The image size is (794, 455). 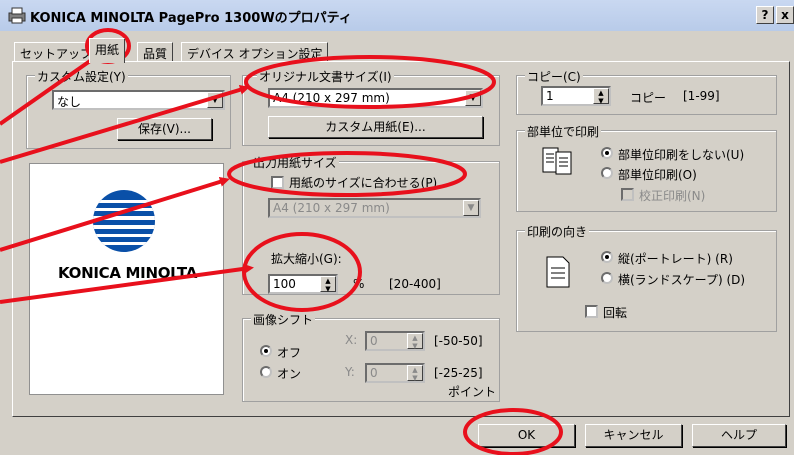 What do you see at coordinates (554, 76) in the screenshot?
I see `copies-label: コピー(C)` at bounding box center [554, 76].